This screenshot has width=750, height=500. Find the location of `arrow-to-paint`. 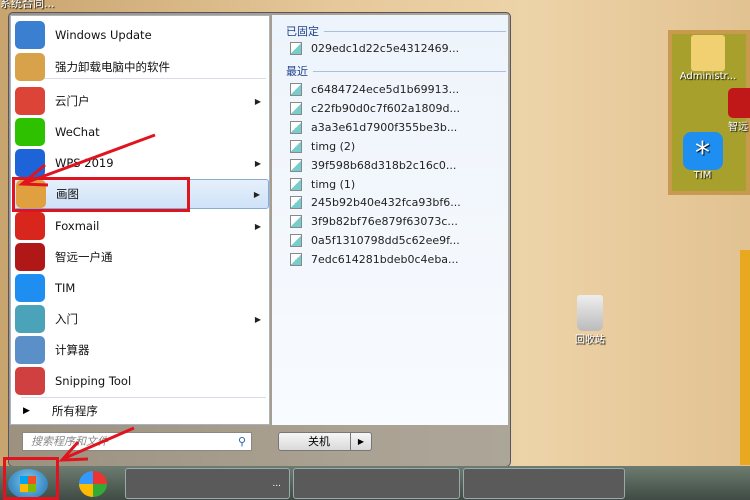

arrow-to-paint is located at coordinates (87, 160).